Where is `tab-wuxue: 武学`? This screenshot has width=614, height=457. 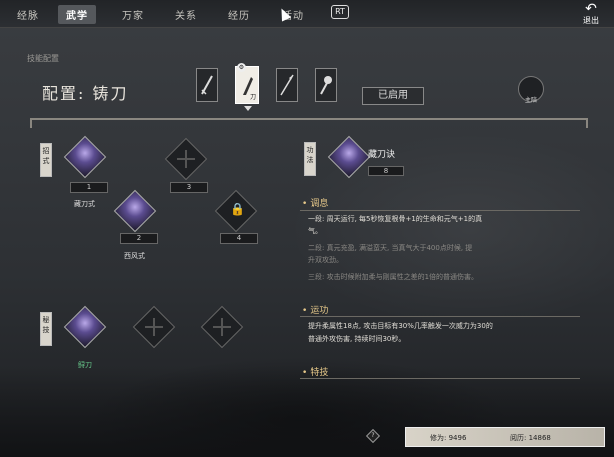
tab-wuxue: 武学 is located at coordinates (77, 14).